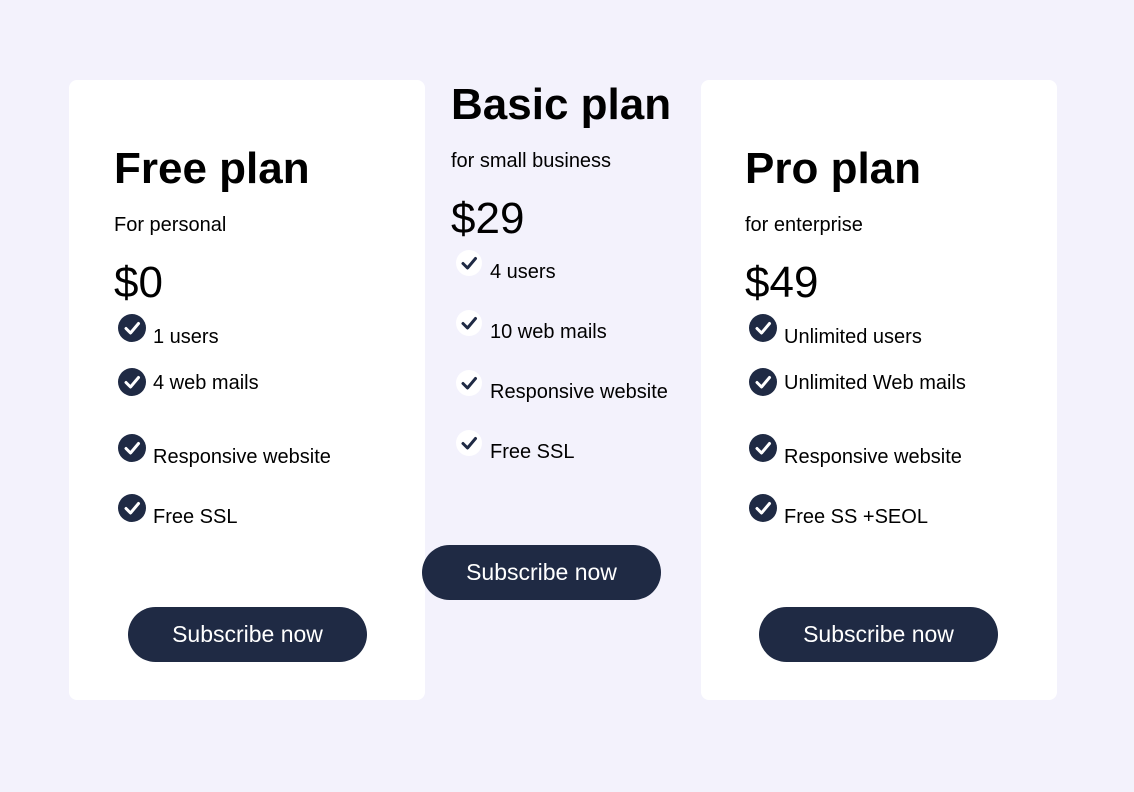  Describe the element at coordinates (523, 272) in the screenshot. I see `feature-text: 4 users` at that location.